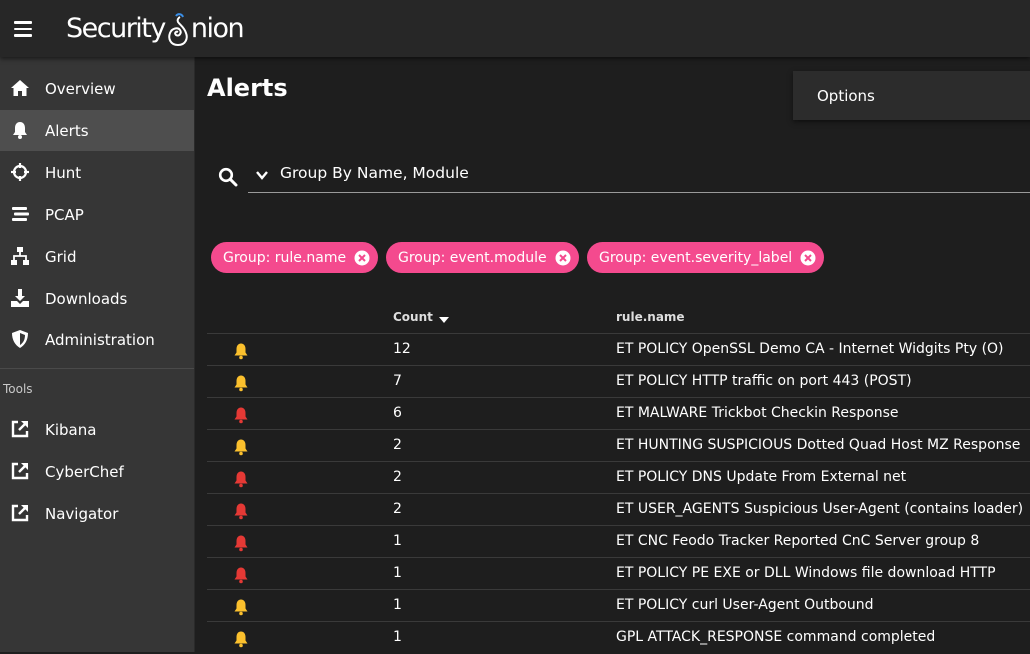 This screenshot has height=654, width=1030. I want to click on crosshairs-icon, so click(20, 172).